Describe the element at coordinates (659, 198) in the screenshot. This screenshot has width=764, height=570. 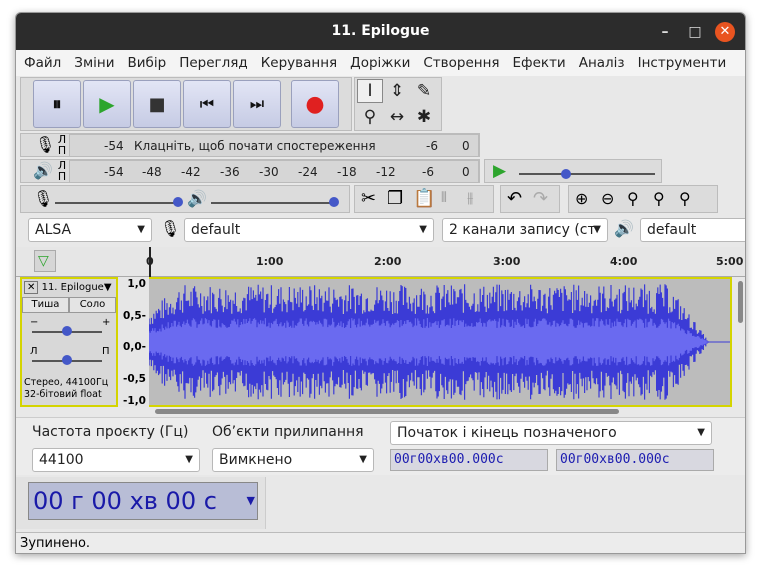
I see `fit-project-icon: ⚲` at that location.